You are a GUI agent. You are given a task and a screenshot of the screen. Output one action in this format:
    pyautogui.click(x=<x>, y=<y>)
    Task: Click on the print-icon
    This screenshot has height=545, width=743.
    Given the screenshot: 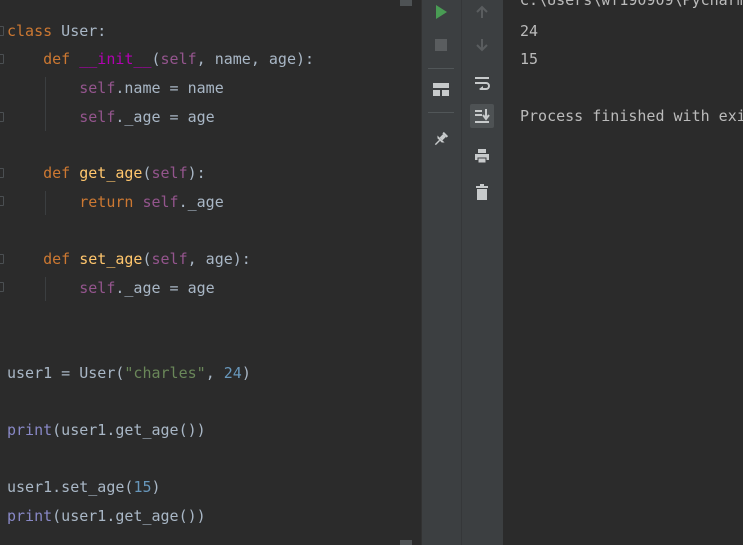 What is the action you would take?
    pyautogui.click(x=482, y=156)
    